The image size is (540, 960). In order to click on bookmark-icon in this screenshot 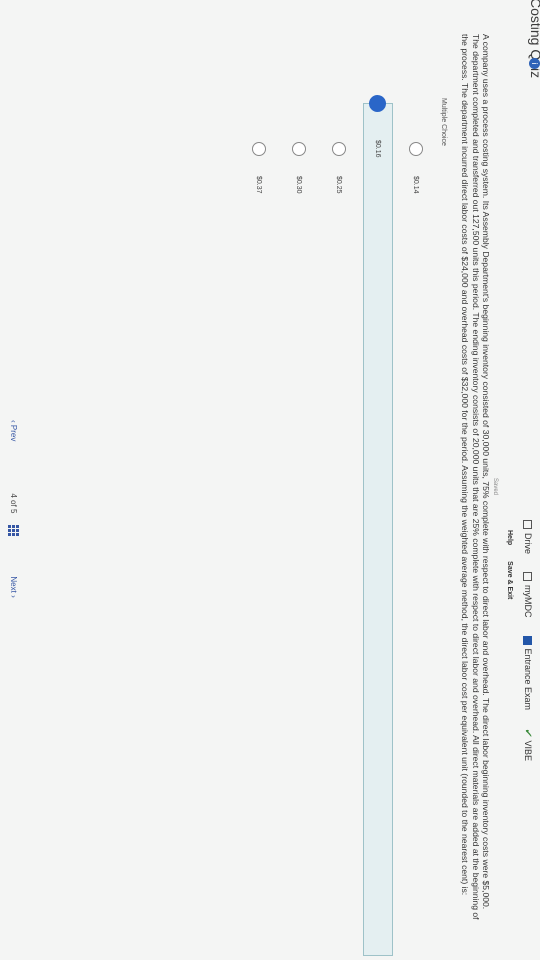, I will do `click(528, 640)`.